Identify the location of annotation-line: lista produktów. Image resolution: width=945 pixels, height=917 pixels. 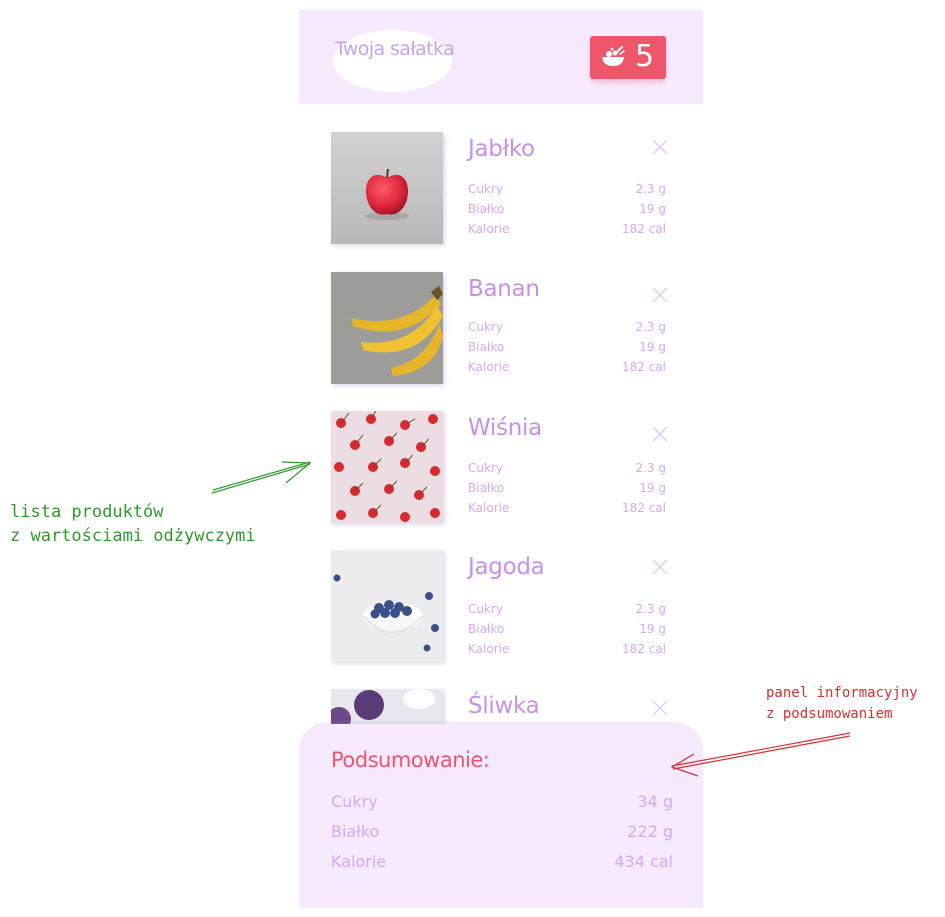
(87, 512).